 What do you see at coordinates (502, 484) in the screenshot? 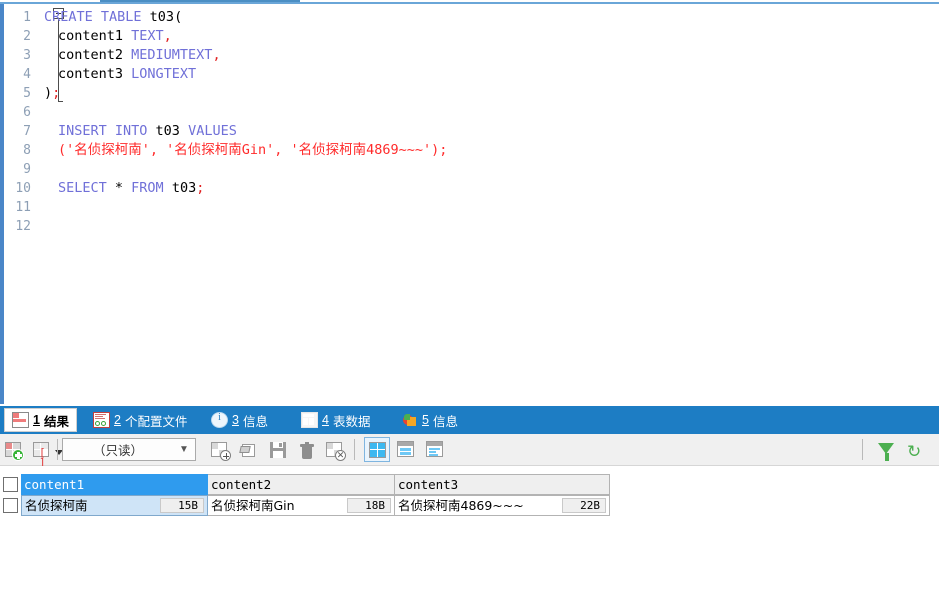
I see `column-header-content3: content3` at bounding box center [502, 484].